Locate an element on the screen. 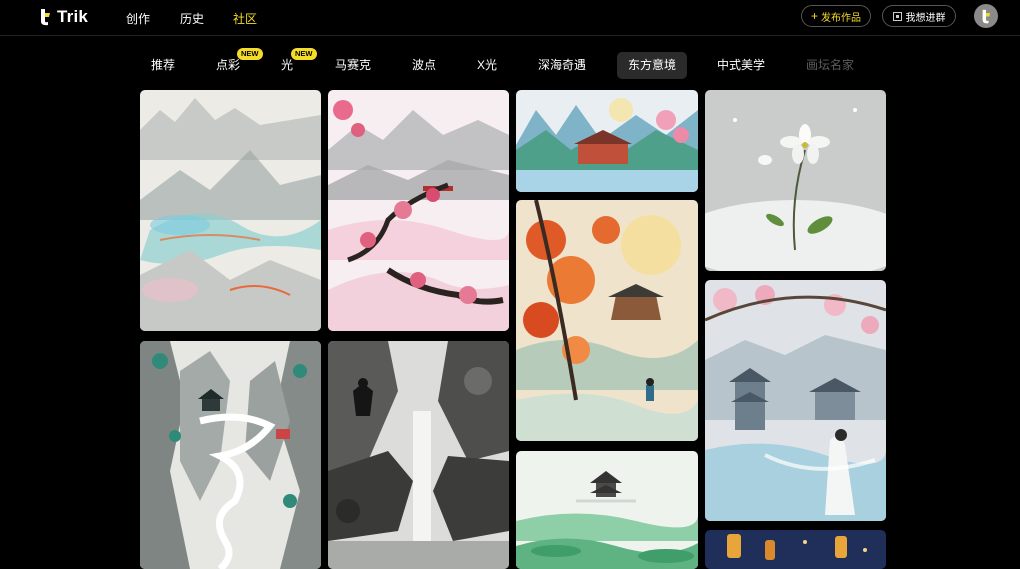 The height and width of the screenshot is (569, 1020). artwork-card-plum-blossom is located at coordinates (418, 210).